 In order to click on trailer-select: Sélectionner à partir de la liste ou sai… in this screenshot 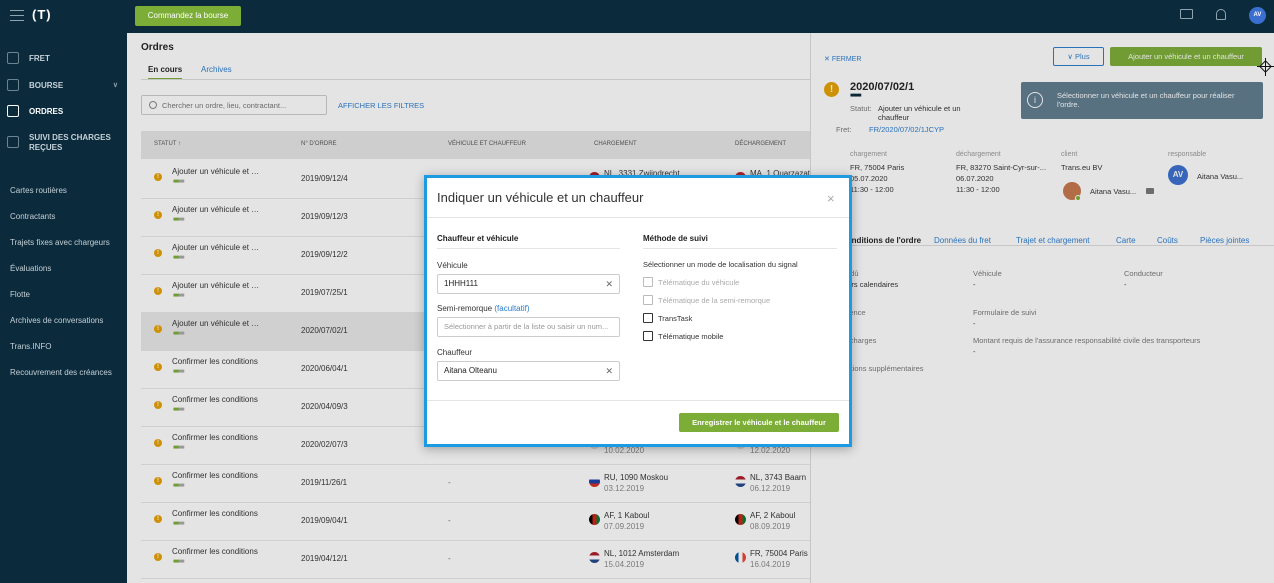, I will do `click(528, 327)`.